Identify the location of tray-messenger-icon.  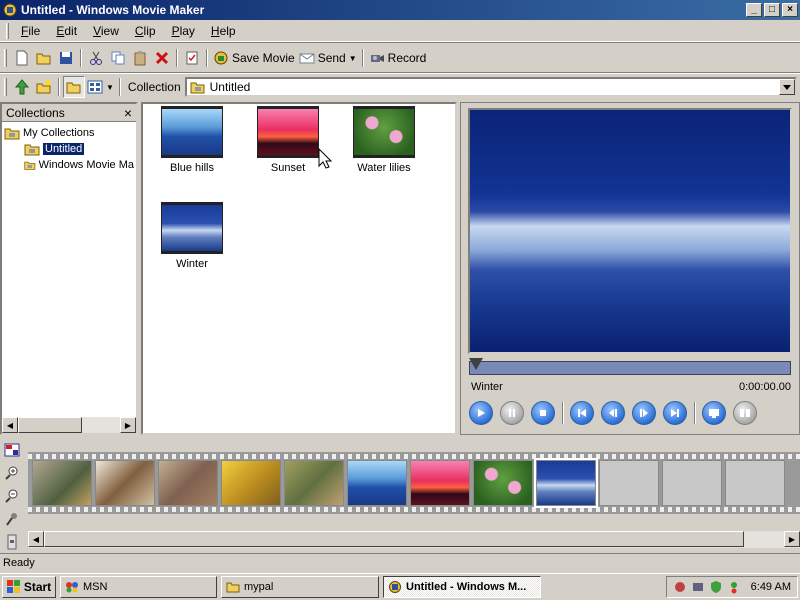
(734, 587).